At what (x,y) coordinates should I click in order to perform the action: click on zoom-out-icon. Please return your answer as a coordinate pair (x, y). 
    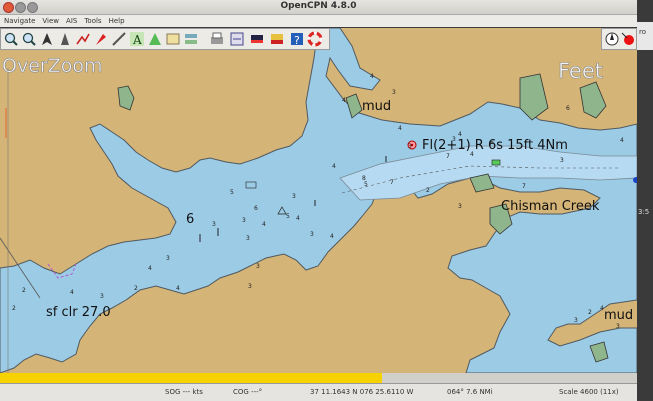
    Looking at the image, I should click on (29, 39).